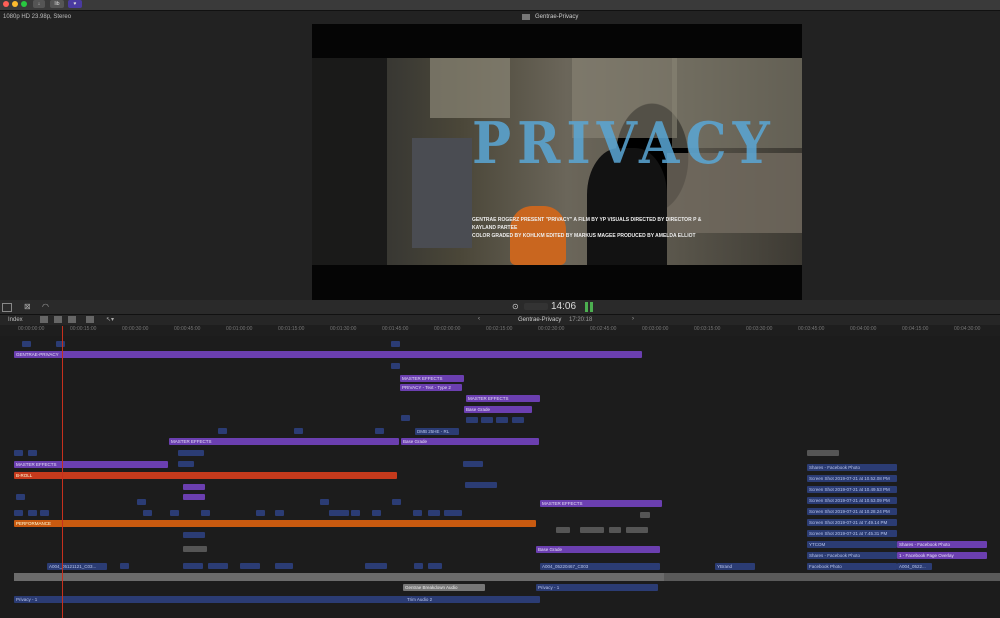  What do you see at coordinates (852, 522) in the screenshot?
I see `clip-screenshot-5: Screen Shot 2019-07-21 at 7.49.14 PM` at bounding box center [852, 522].